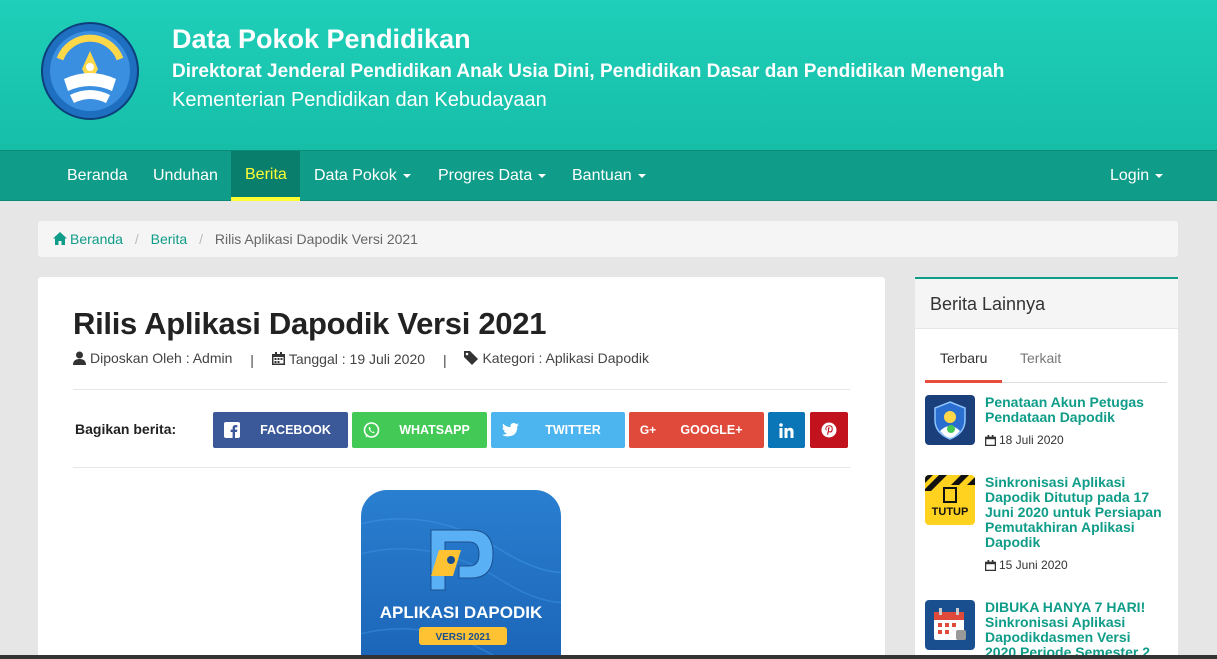  I want to click on linkedin-icon, so click(786, 430).